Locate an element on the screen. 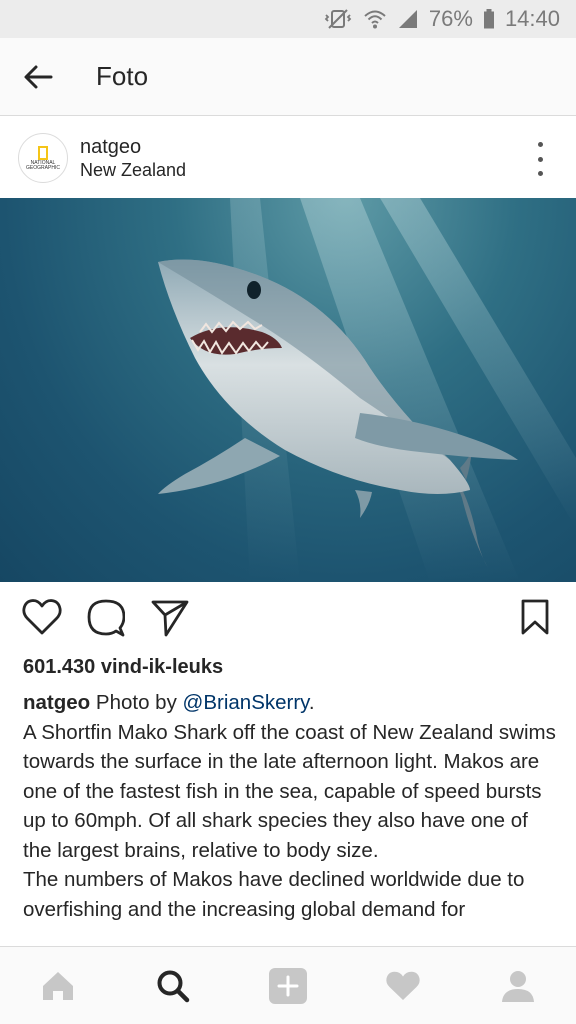  clock: 14:40 is located at coordinates (532, 18).